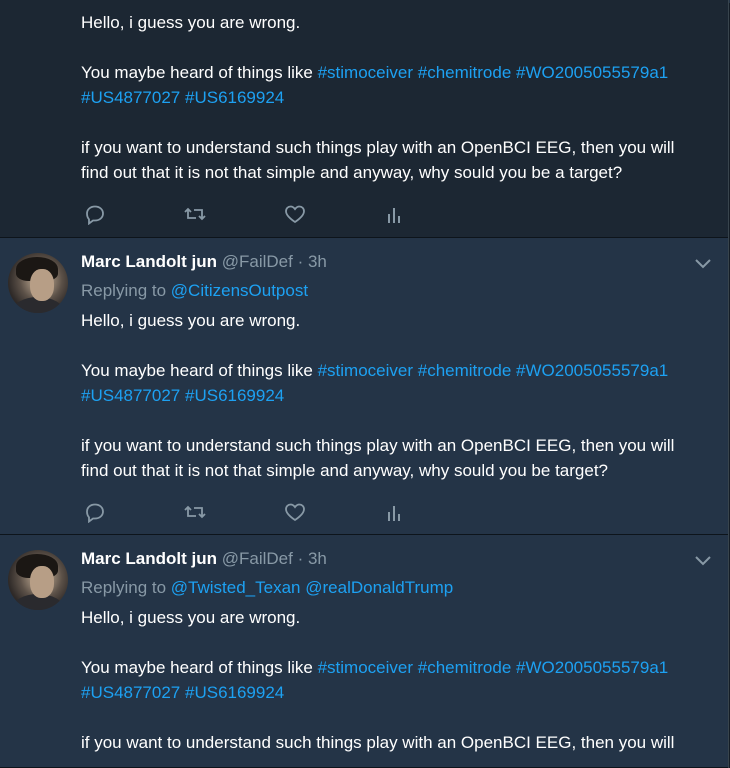  Describe the element at coordinates (379, 587) in the screenshot. I see `mention-link: @realDonaldTrump` at that location.